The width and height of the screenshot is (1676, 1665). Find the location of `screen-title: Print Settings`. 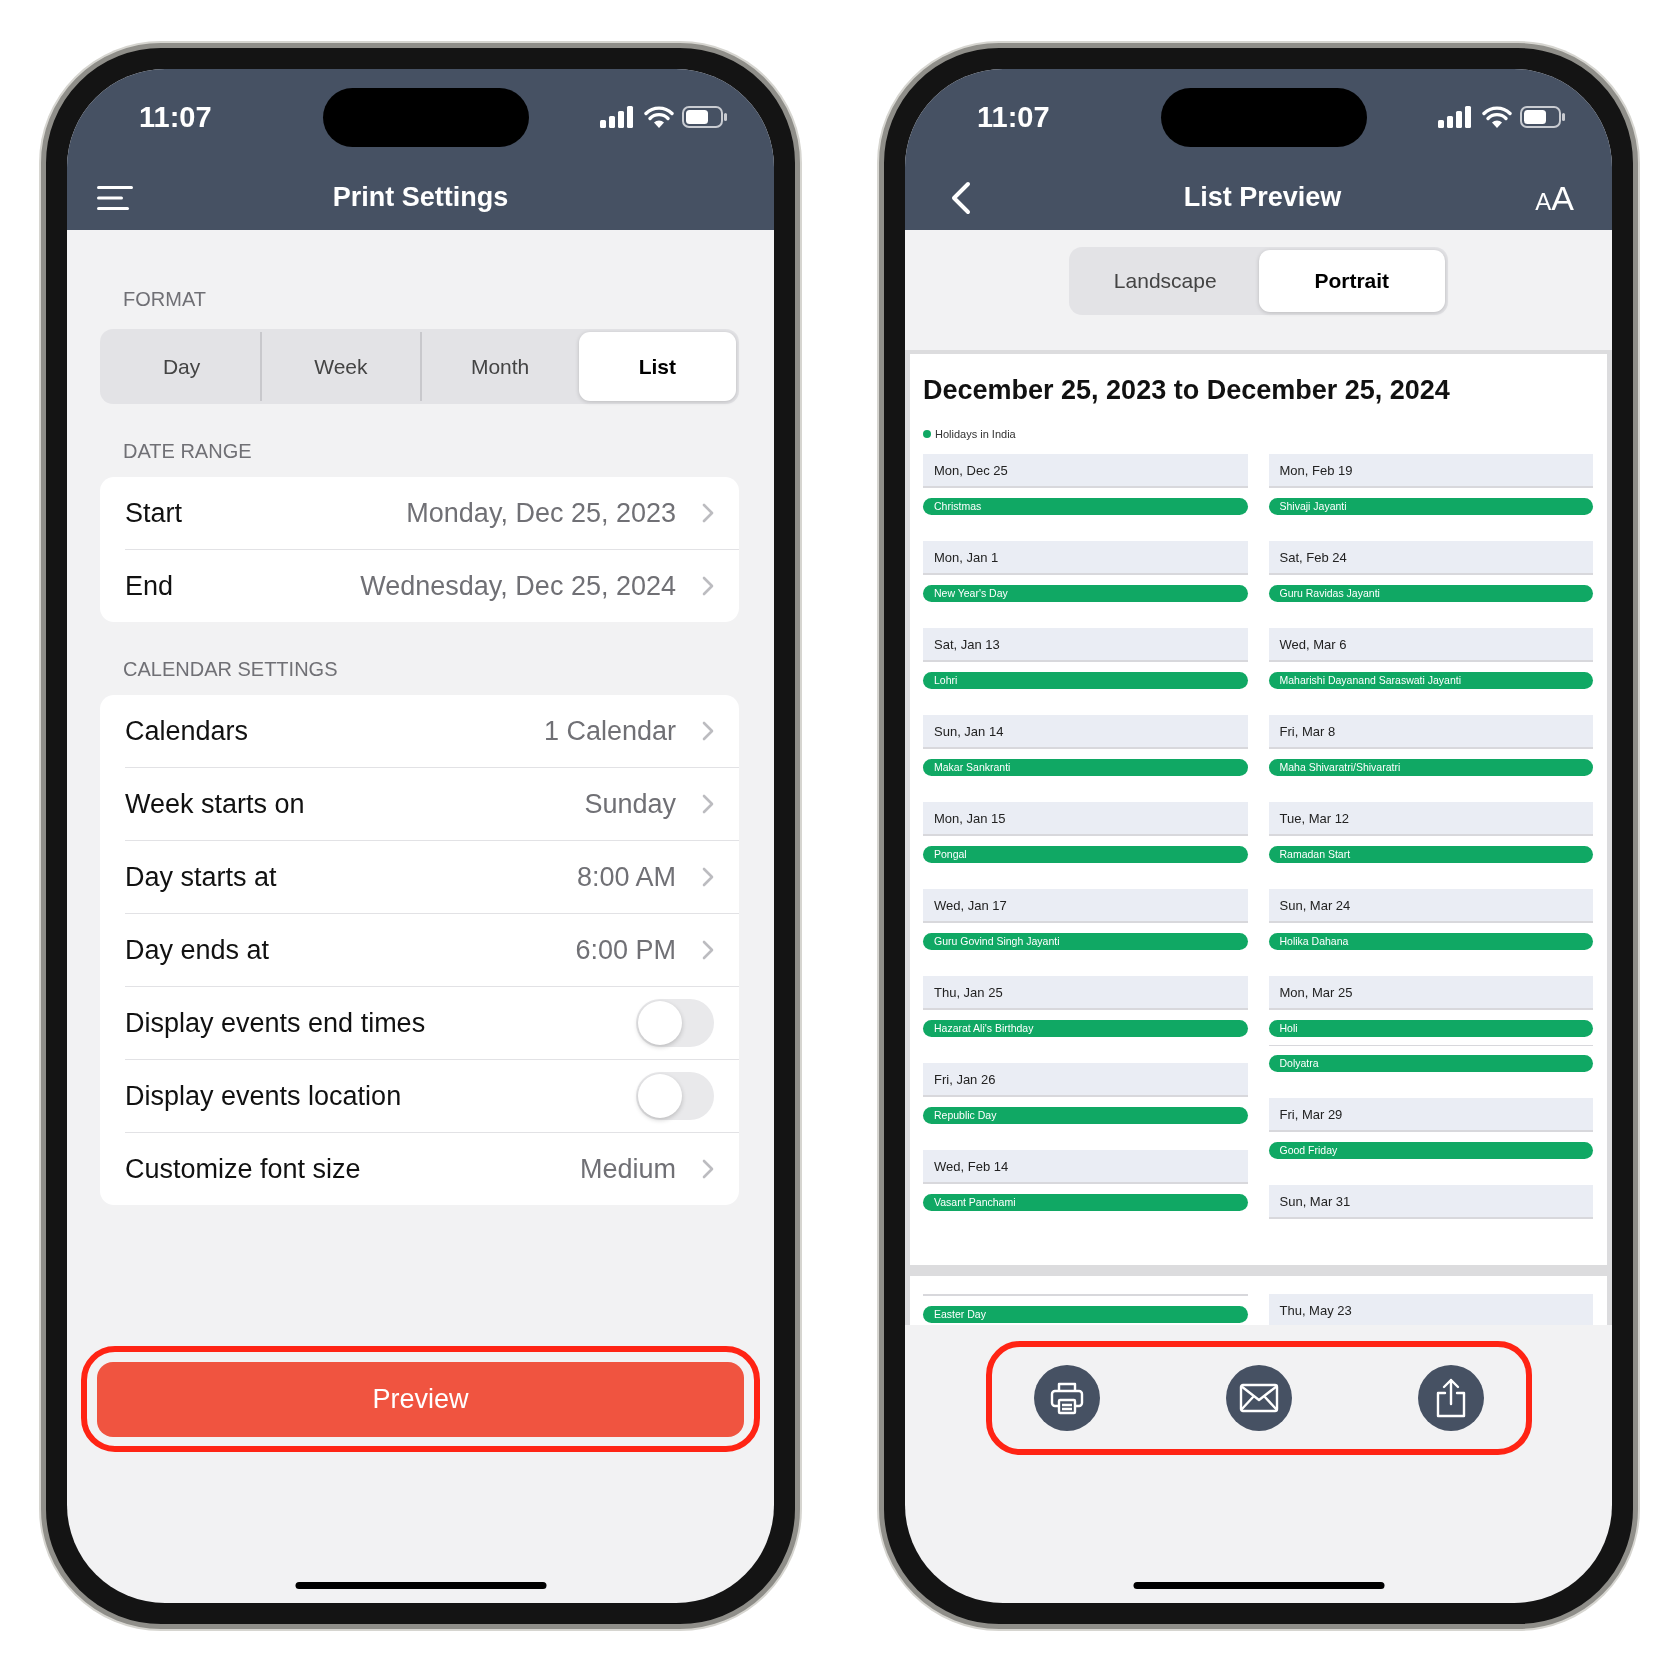

screen-title: Print Settings is located at coordinates (420, 197).